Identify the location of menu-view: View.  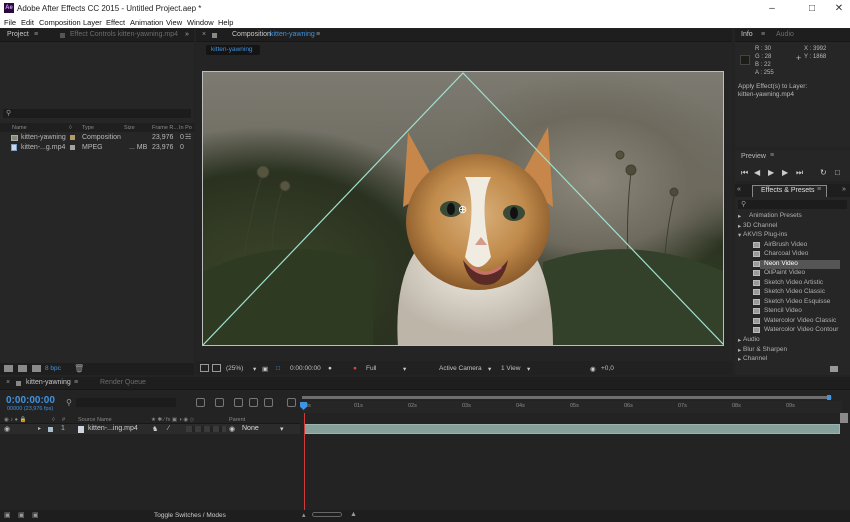
(174, 22).